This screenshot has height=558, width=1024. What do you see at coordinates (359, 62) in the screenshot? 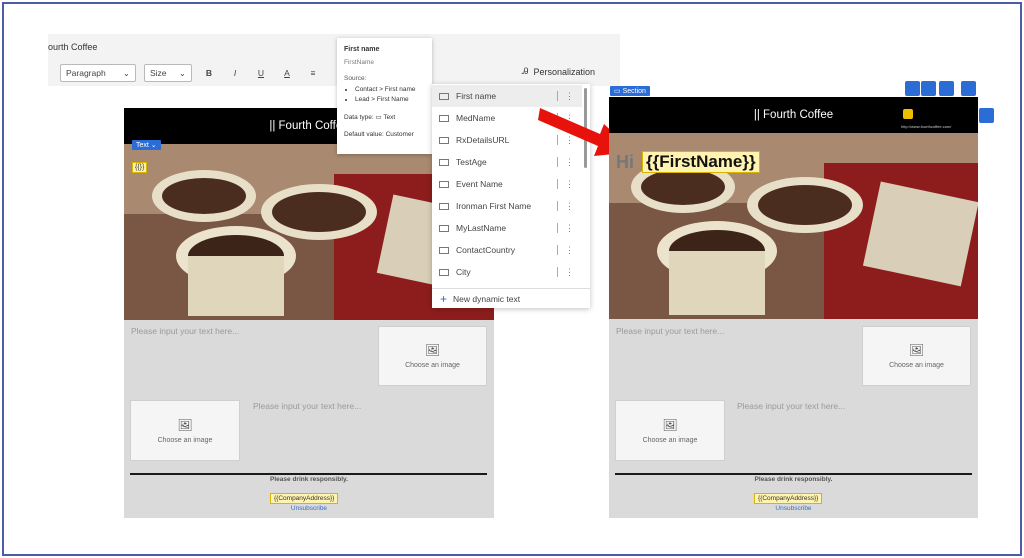
I see `tooltip-field: FirstName` at bounding box center [359, 62].